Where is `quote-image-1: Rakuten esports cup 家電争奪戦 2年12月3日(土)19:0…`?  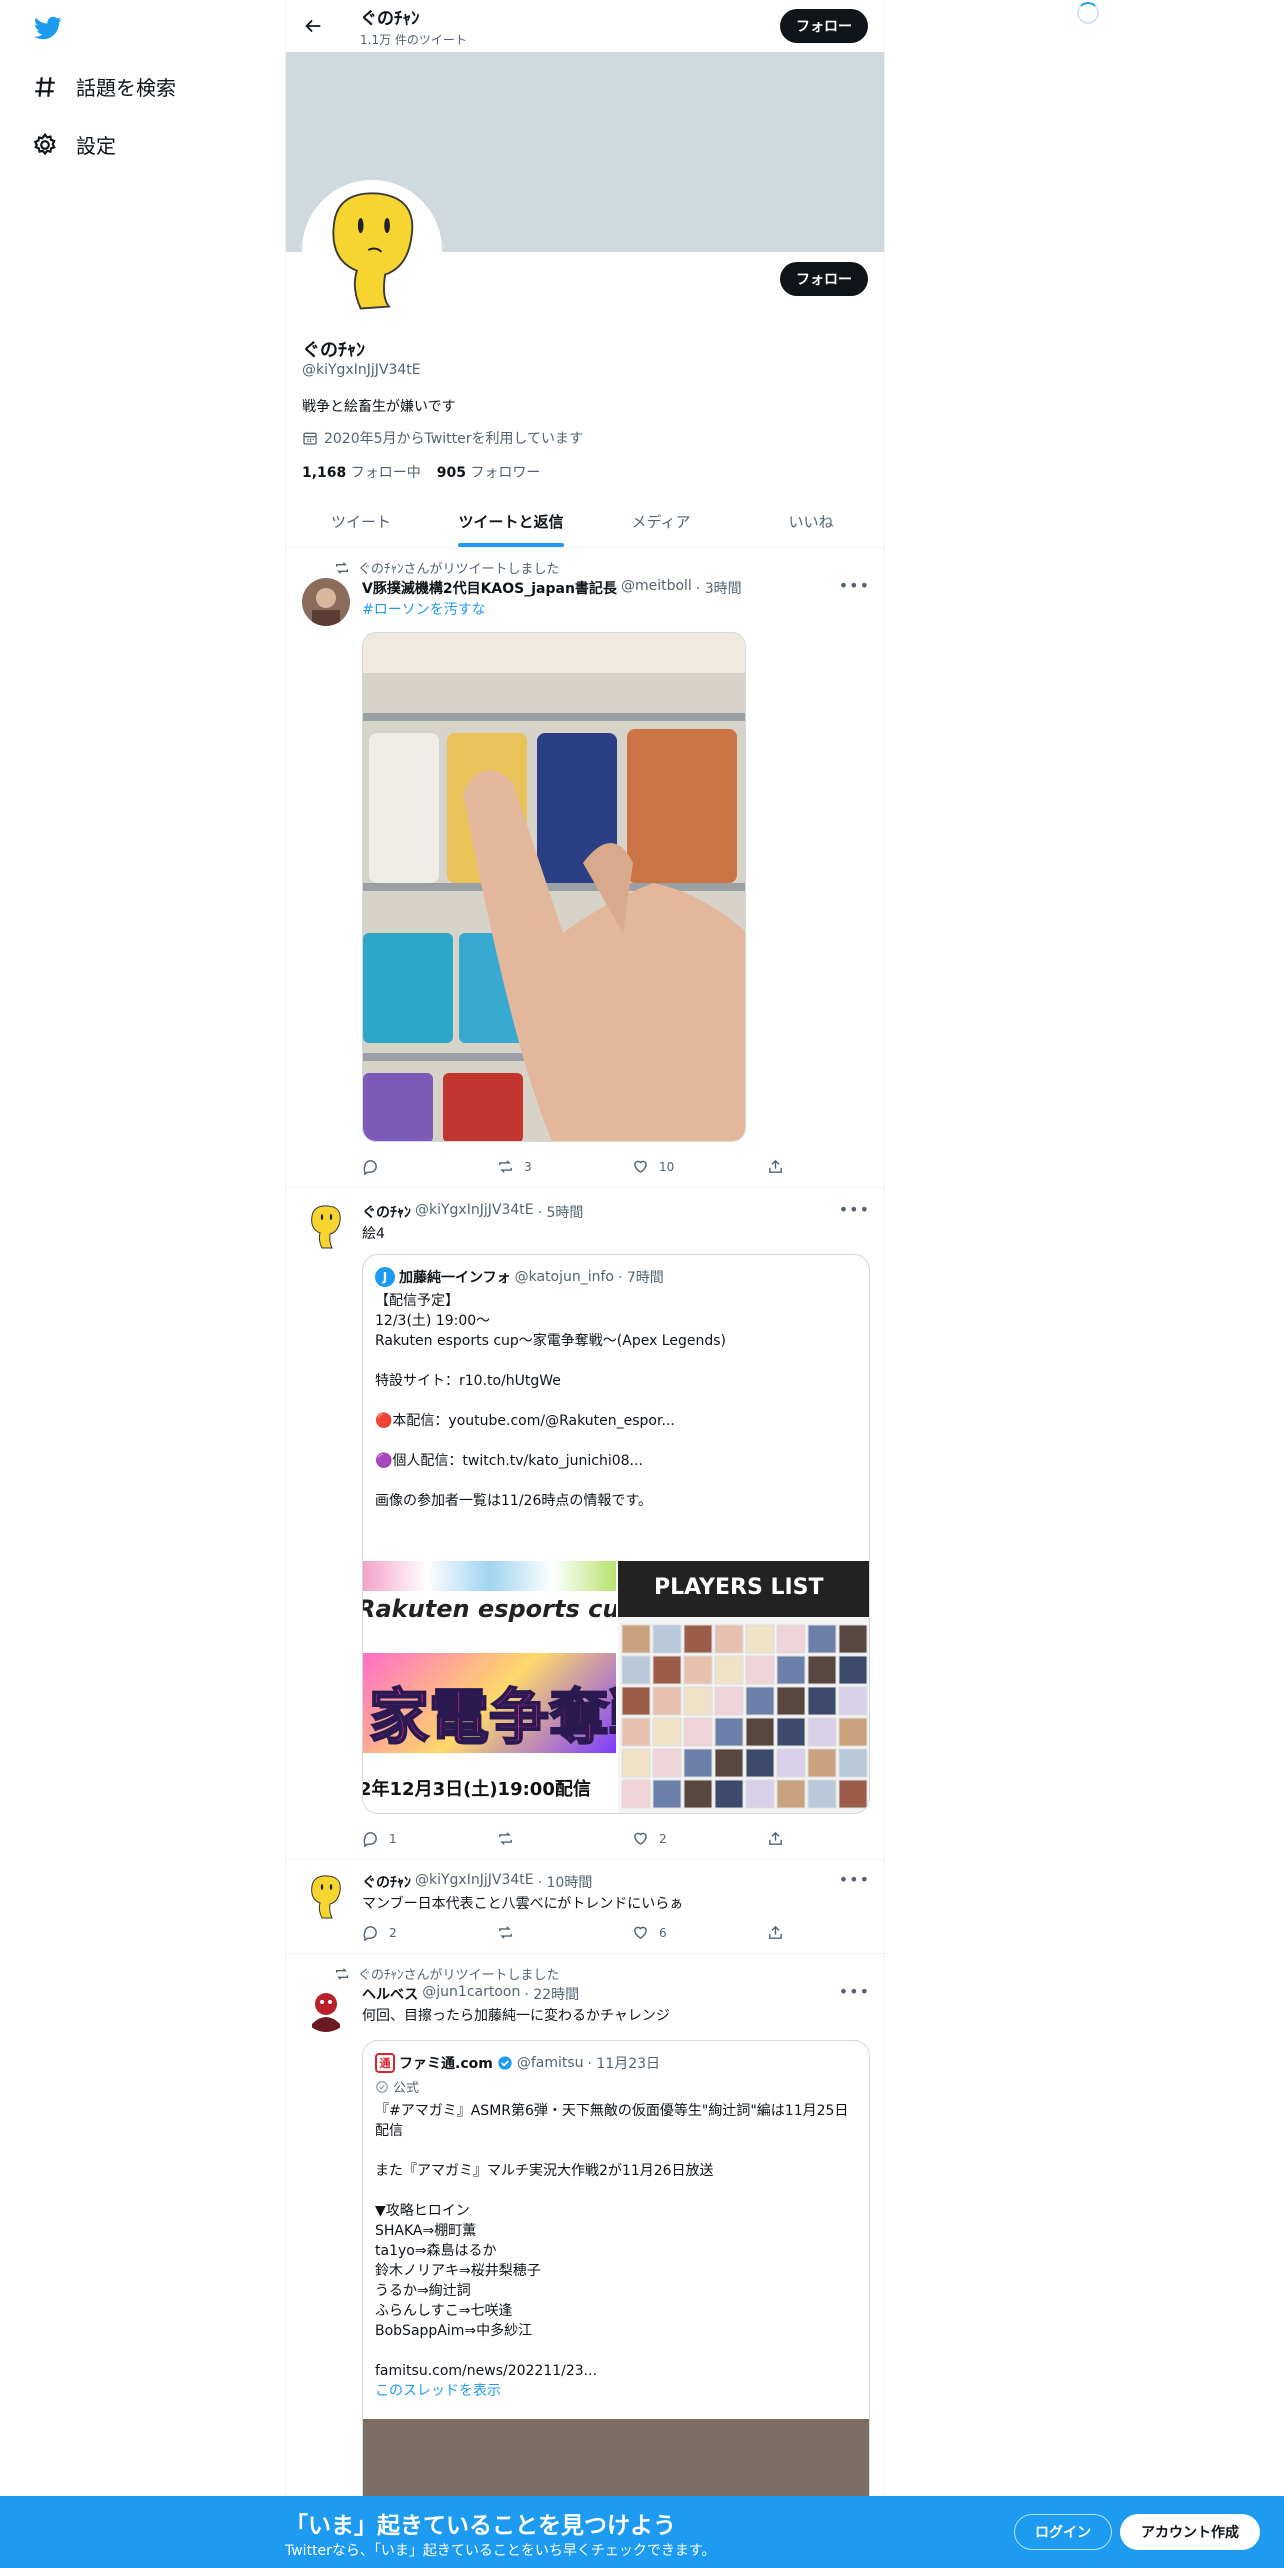 quote-image-1: Rakuten esports cup 家電争奪戦 2年12月3日(土)19:0… is located at coordinates (489, 1687).